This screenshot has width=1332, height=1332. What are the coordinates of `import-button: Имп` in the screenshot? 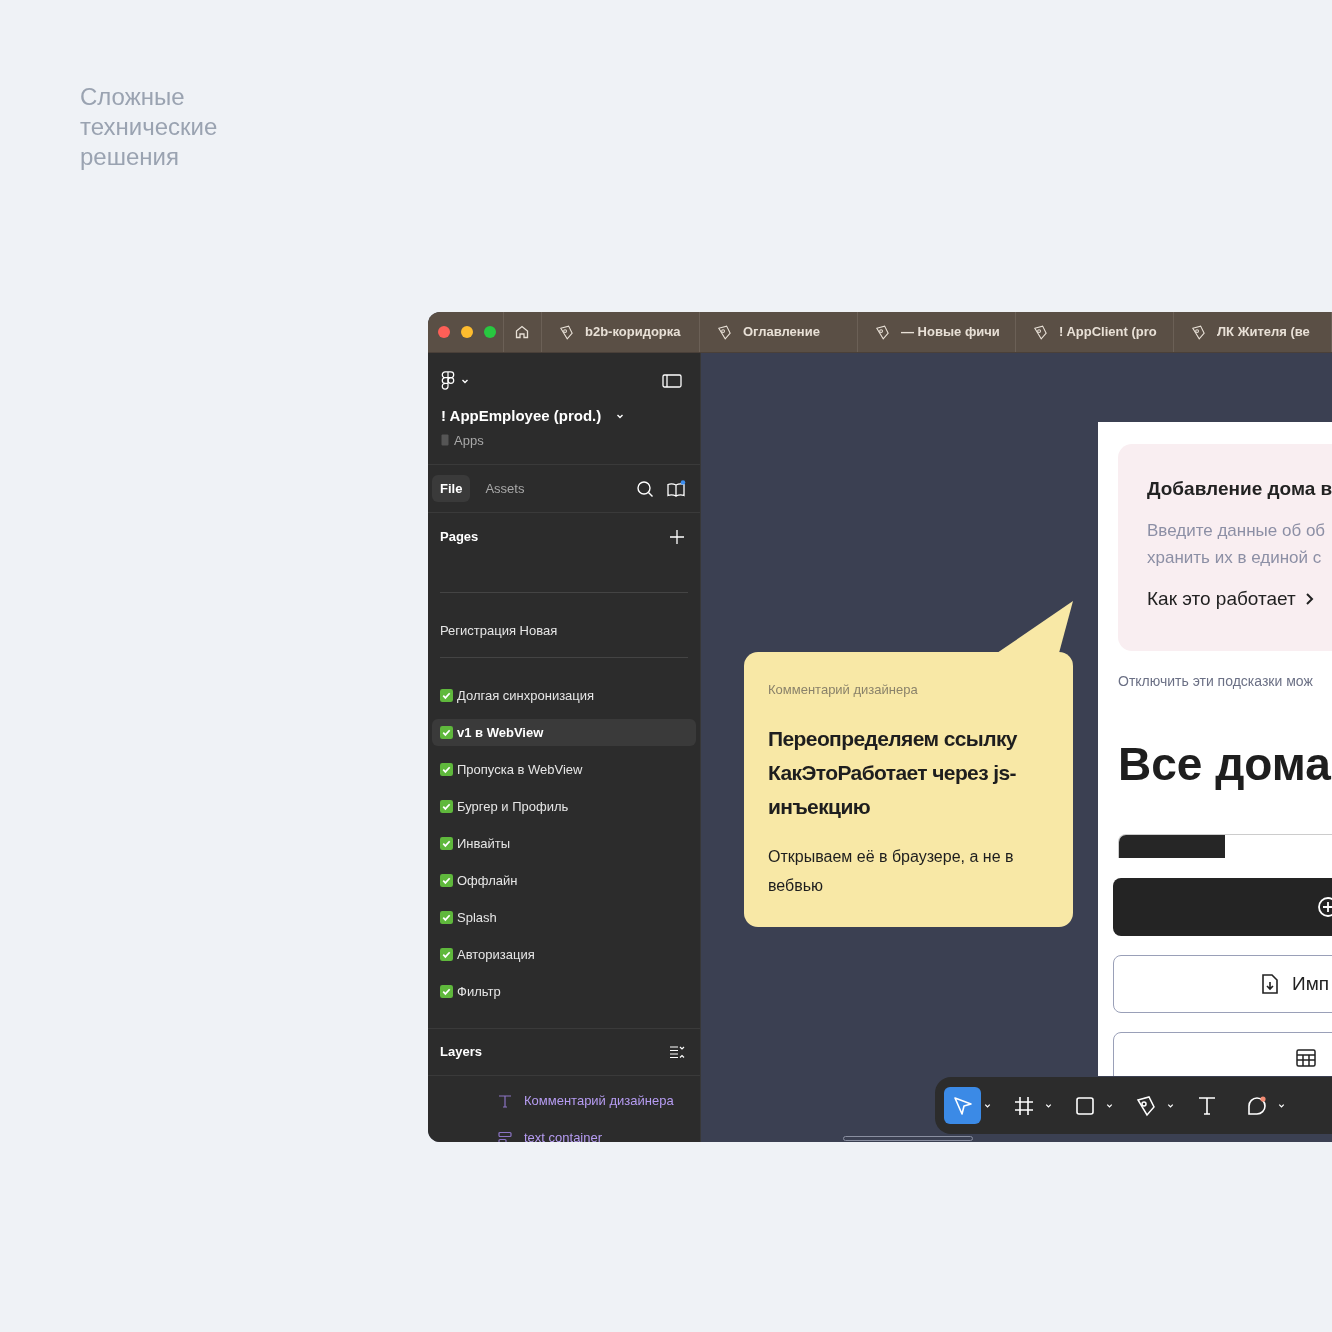 It's located at (1222, 984).